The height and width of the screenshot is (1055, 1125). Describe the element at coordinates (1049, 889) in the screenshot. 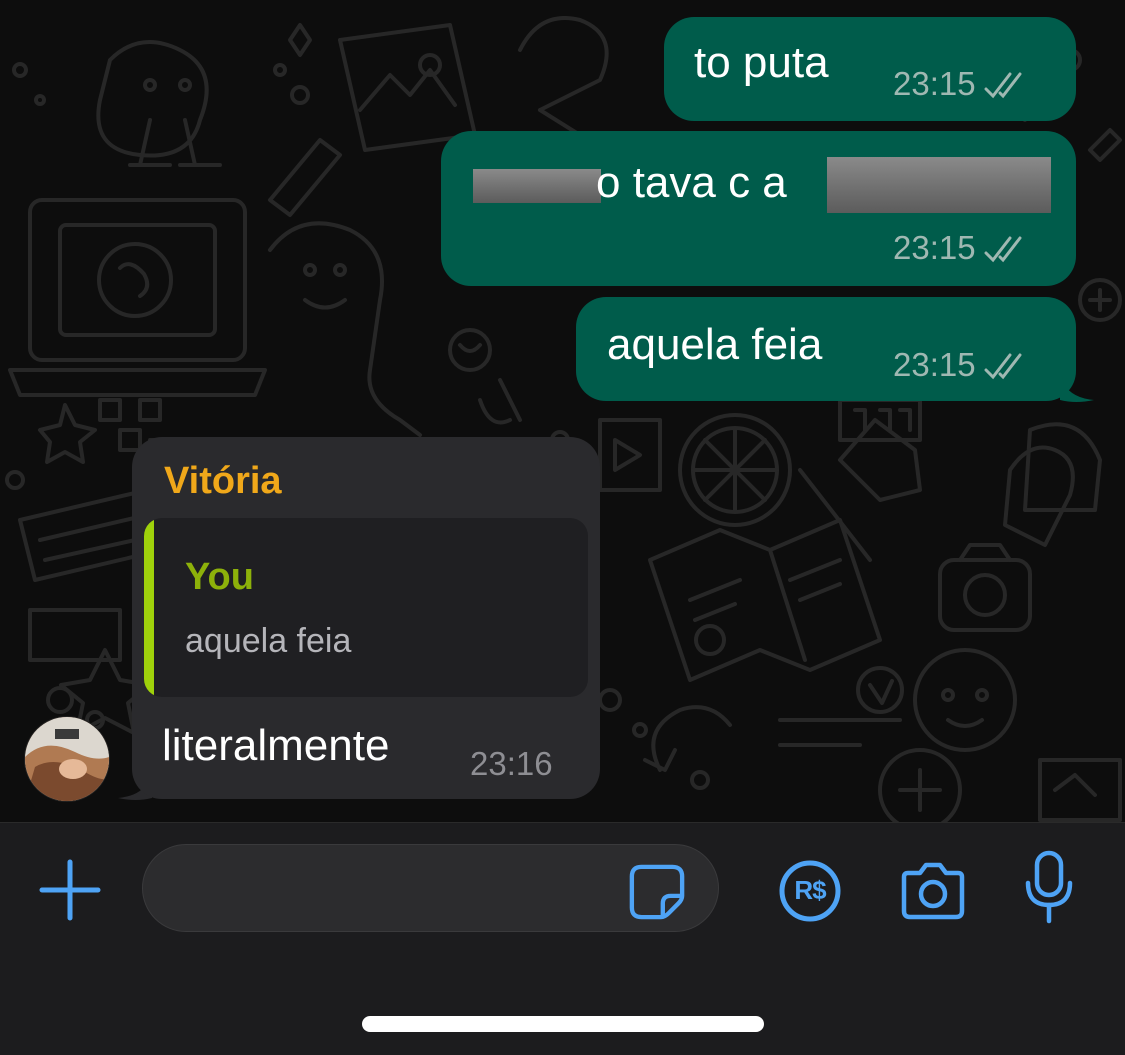

I see `microphone-icon` at that location.